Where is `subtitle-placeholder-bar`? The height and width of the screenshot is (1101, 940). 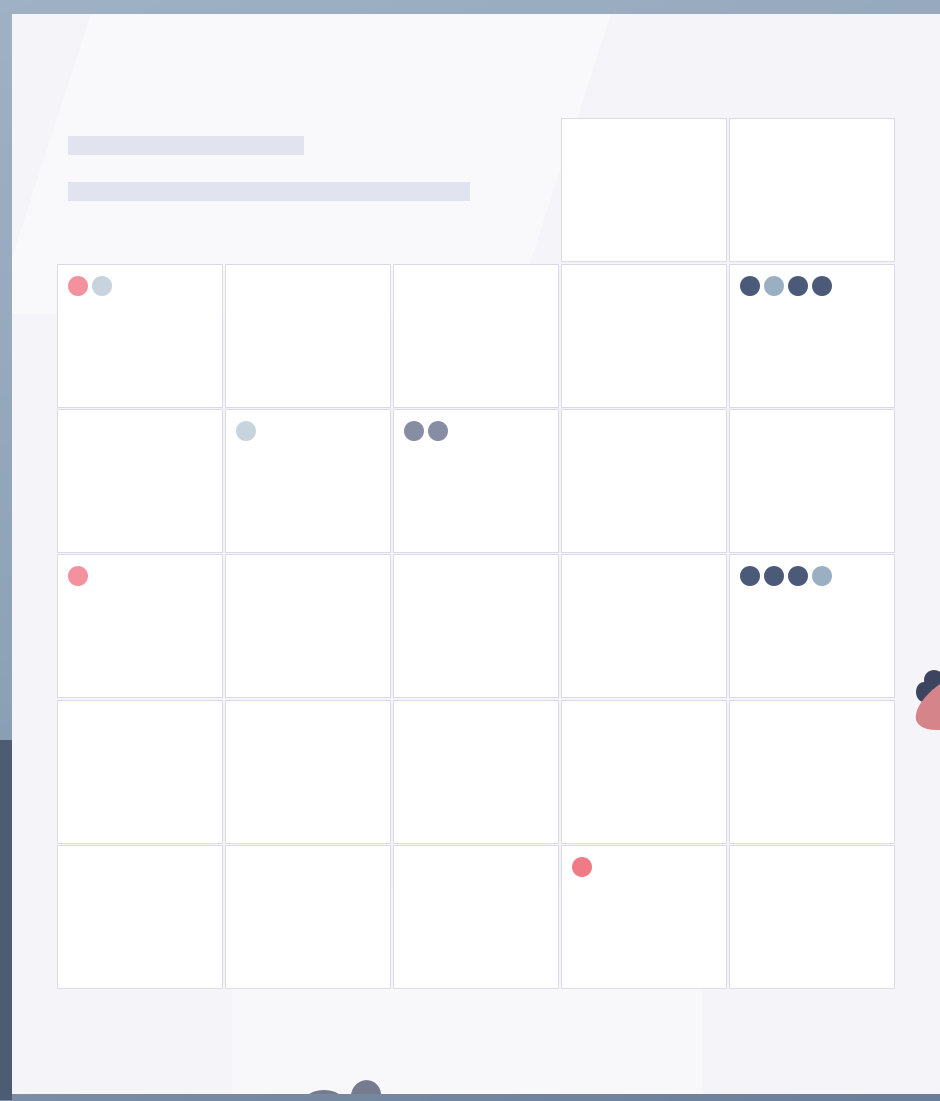 subtitle-placeholder-bar is located at coordinates (269, 191).